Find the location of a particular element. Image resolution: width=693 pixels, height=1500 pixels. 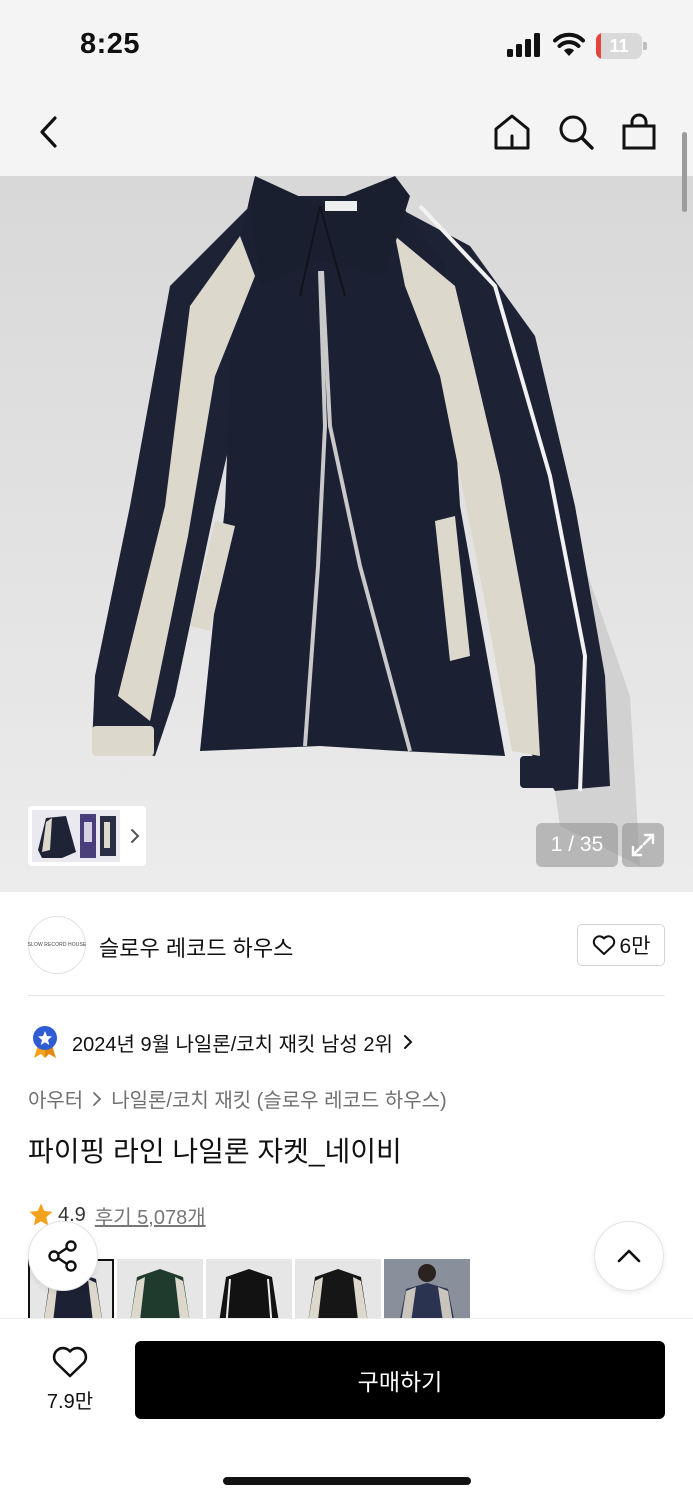

search-button is located at coordinates (576, 132).